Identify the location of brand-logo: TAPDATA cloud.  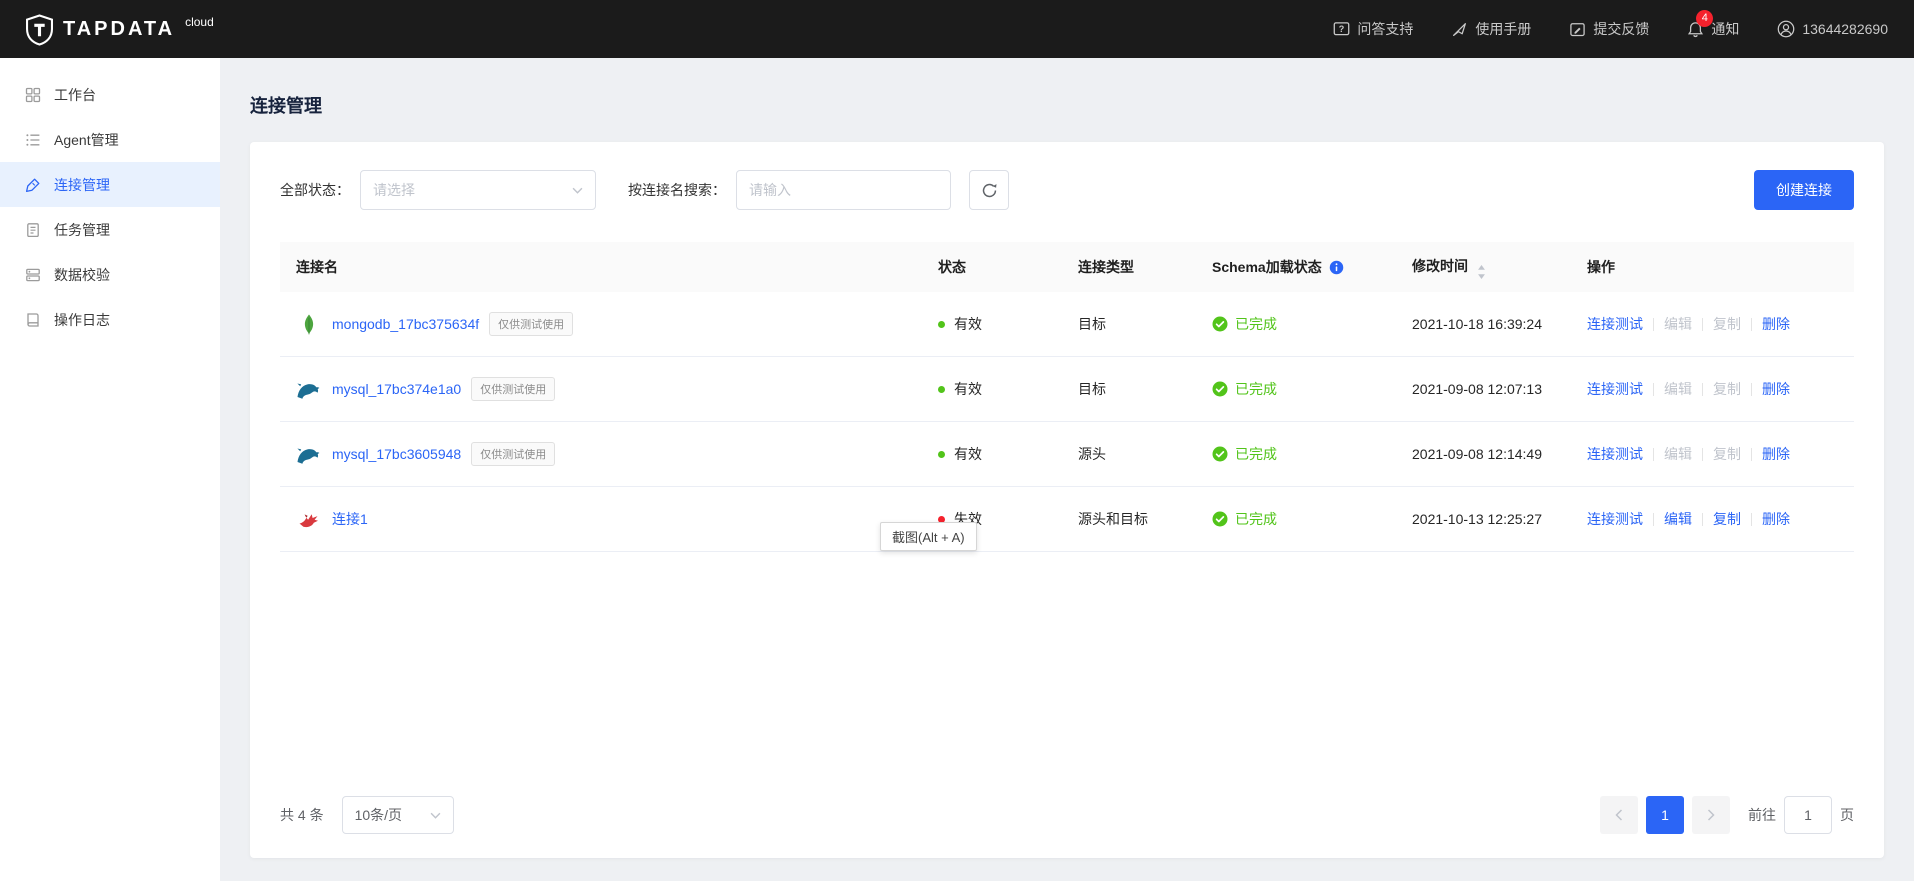
(120, 29).